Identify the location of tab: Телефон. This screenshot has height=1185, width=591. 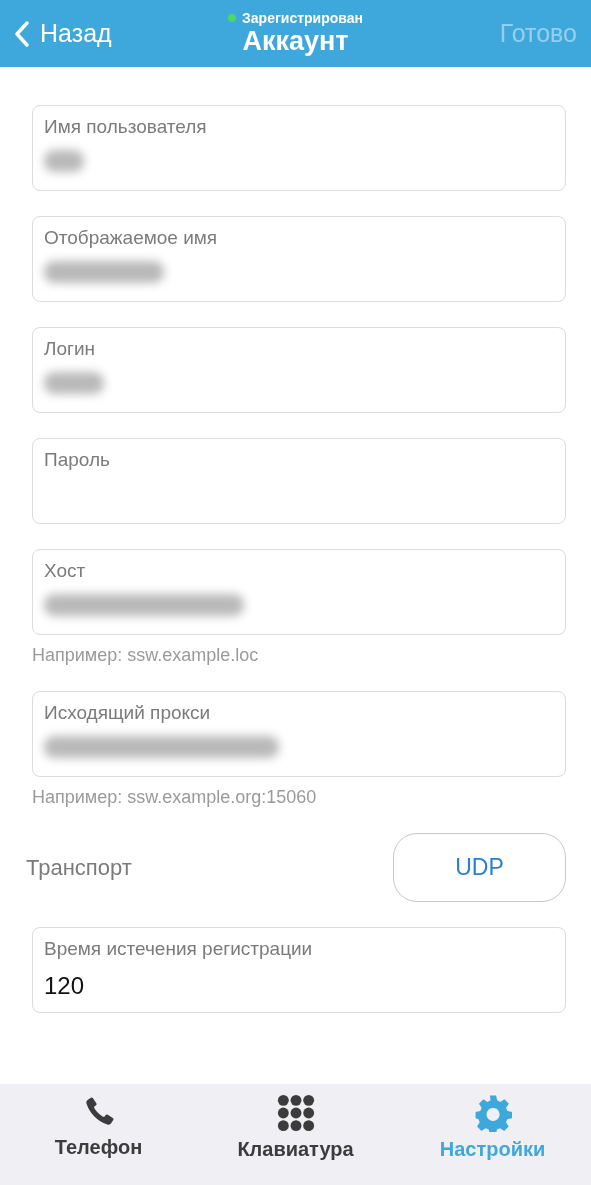
(98, 1139).